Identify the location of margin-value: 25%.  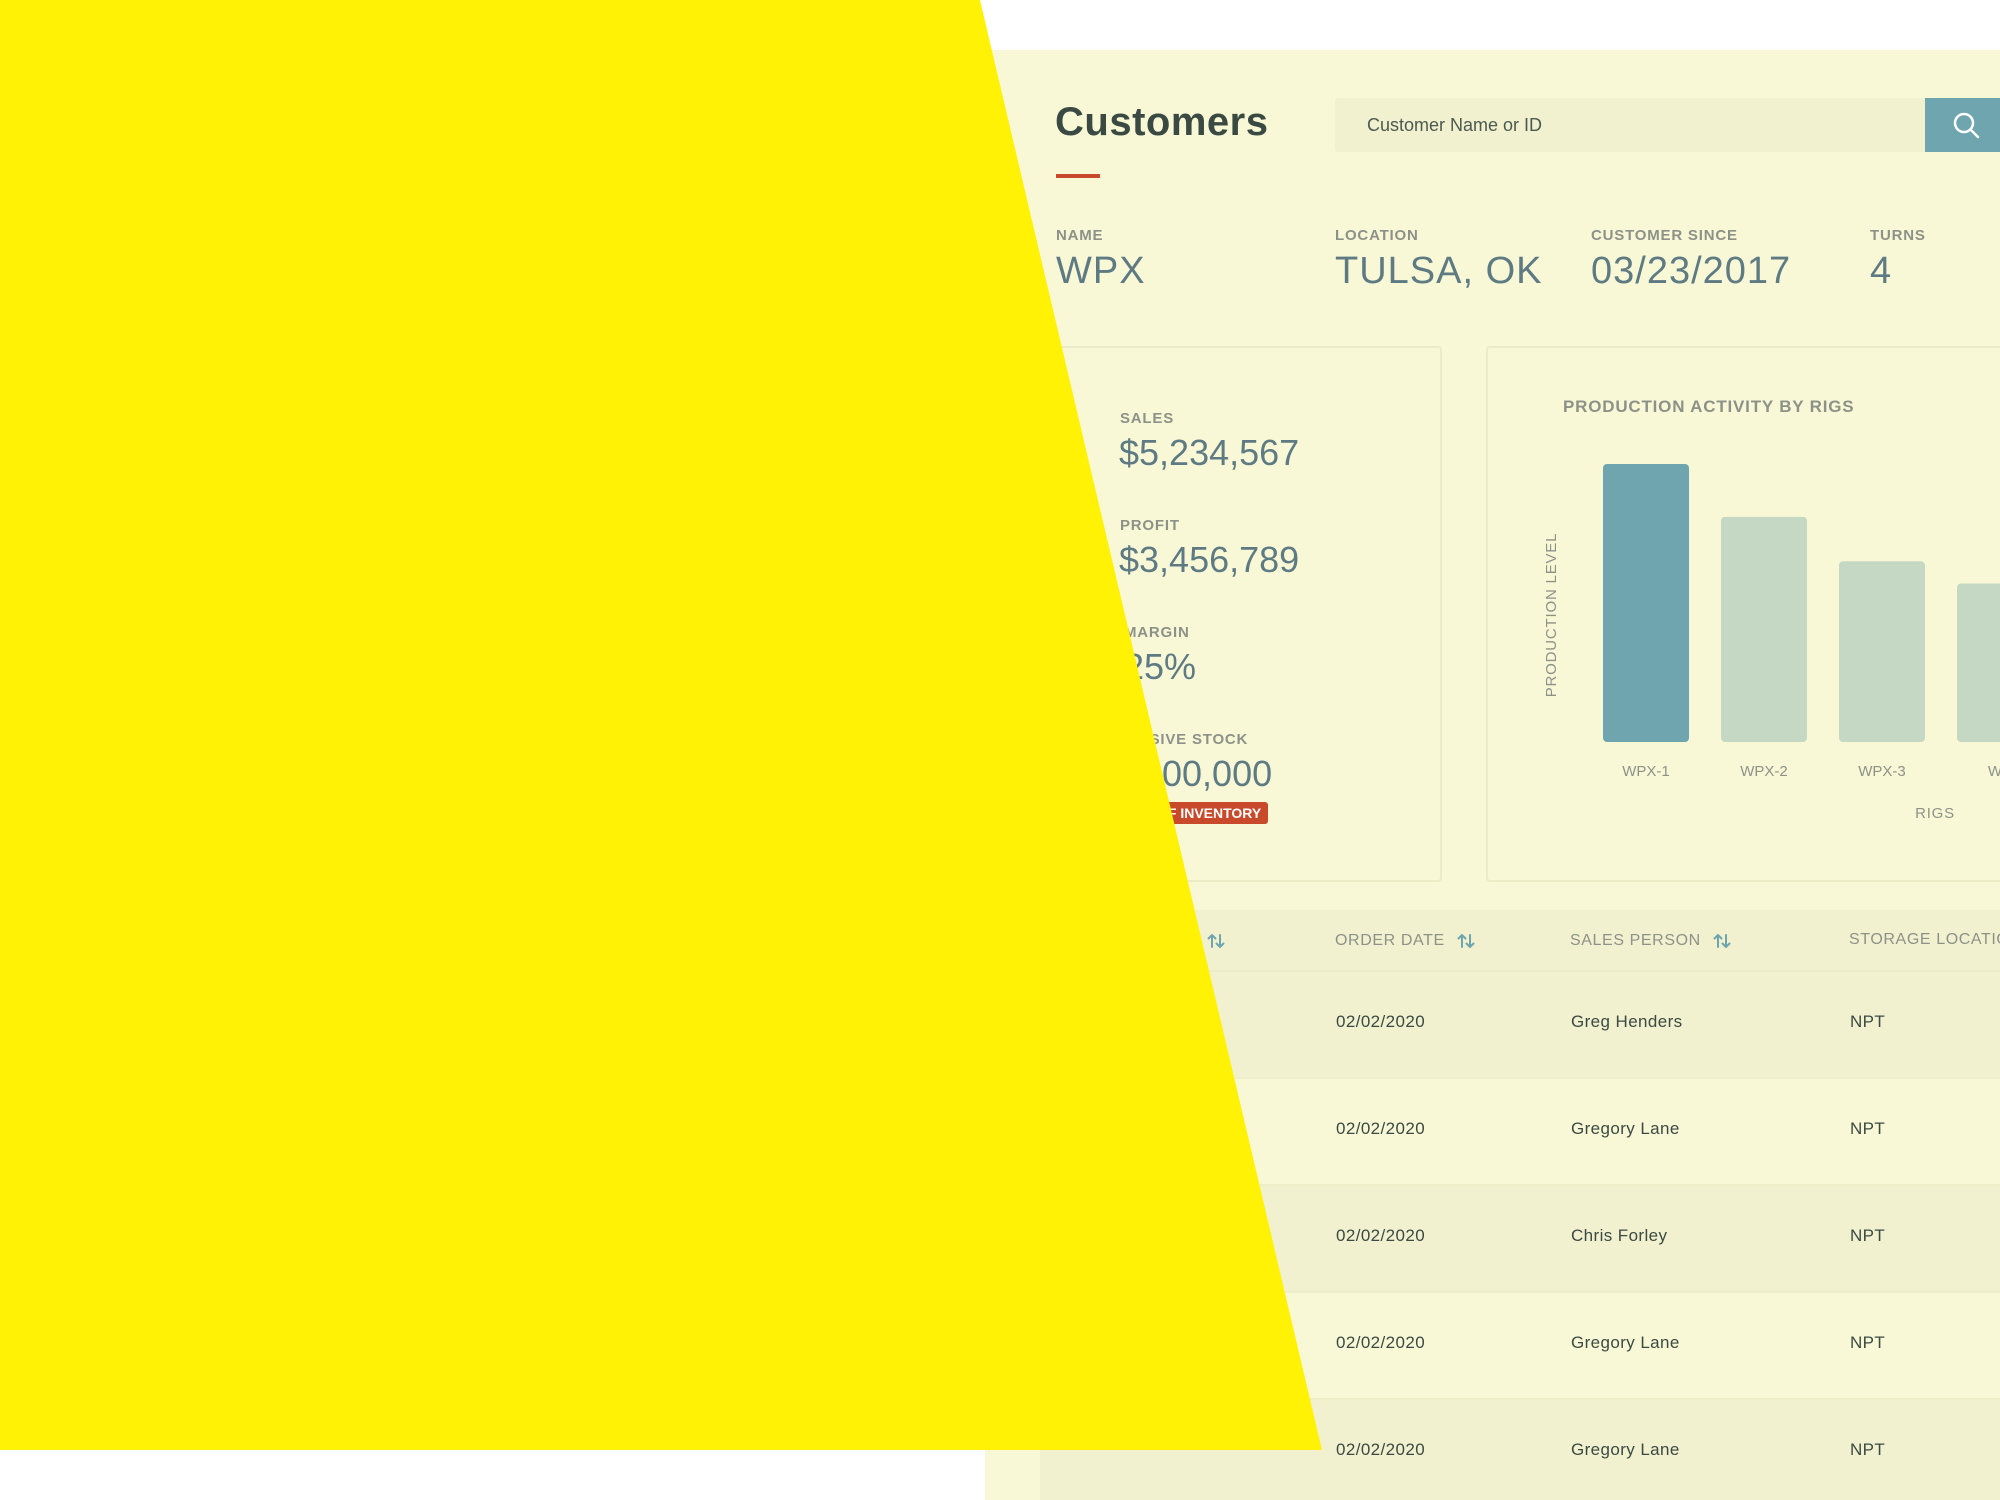
(1160, 666).